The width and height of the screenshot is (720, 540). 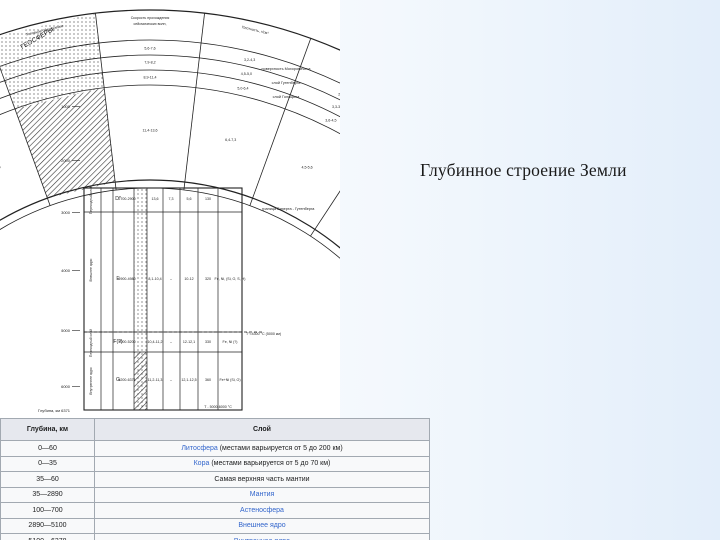 I want to click on cell-depth: 5100—6378, so click(x=47, y=536).